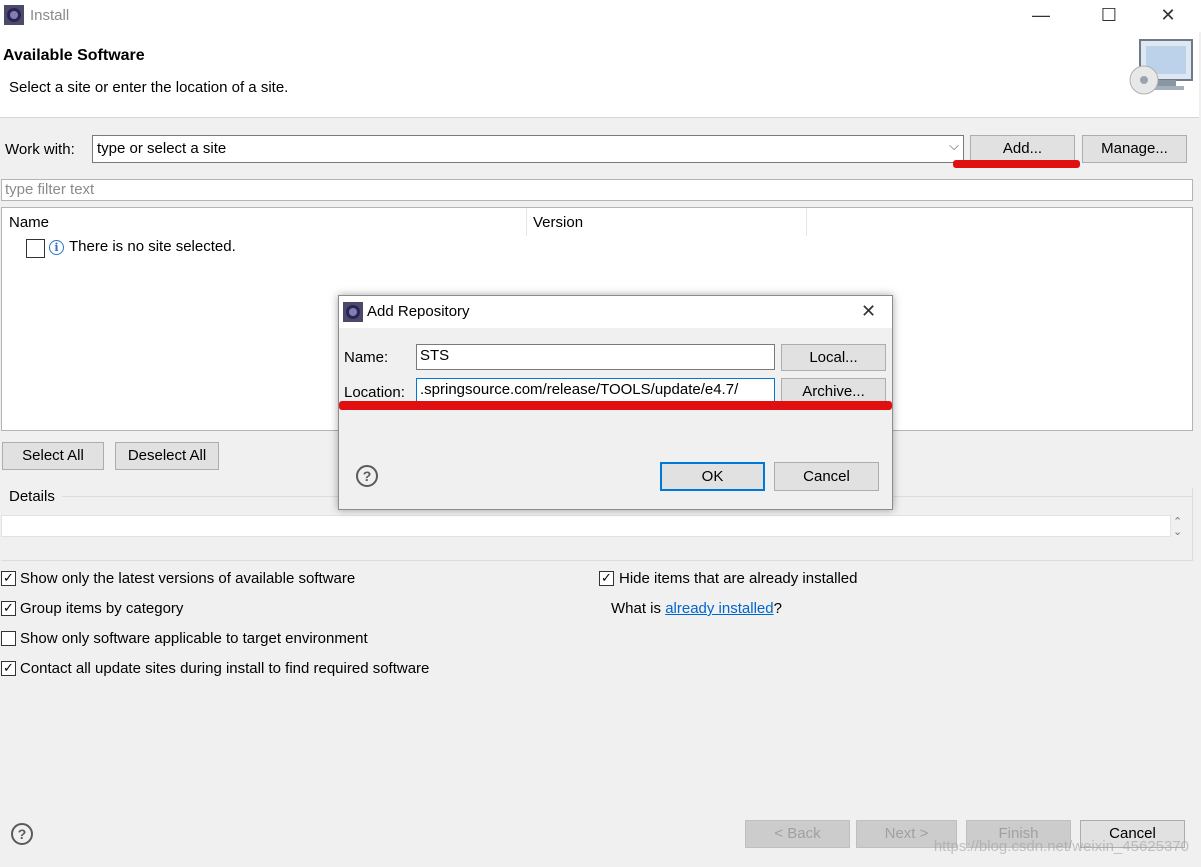  Describe the element at coordinates (167, 456) in the screenshot. I see `deselect-all-button: Deselect All` at that location.